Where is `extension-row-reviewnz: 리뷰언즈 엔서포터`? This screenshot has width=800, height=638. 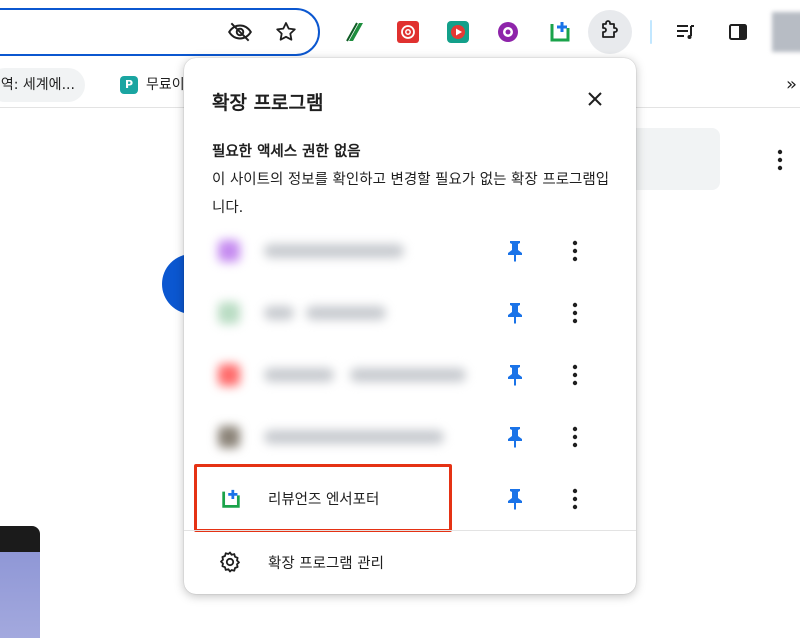
extension-row-reviewnz: 리뷰언즈 엔서포터 is located at coordinates (410, 496).